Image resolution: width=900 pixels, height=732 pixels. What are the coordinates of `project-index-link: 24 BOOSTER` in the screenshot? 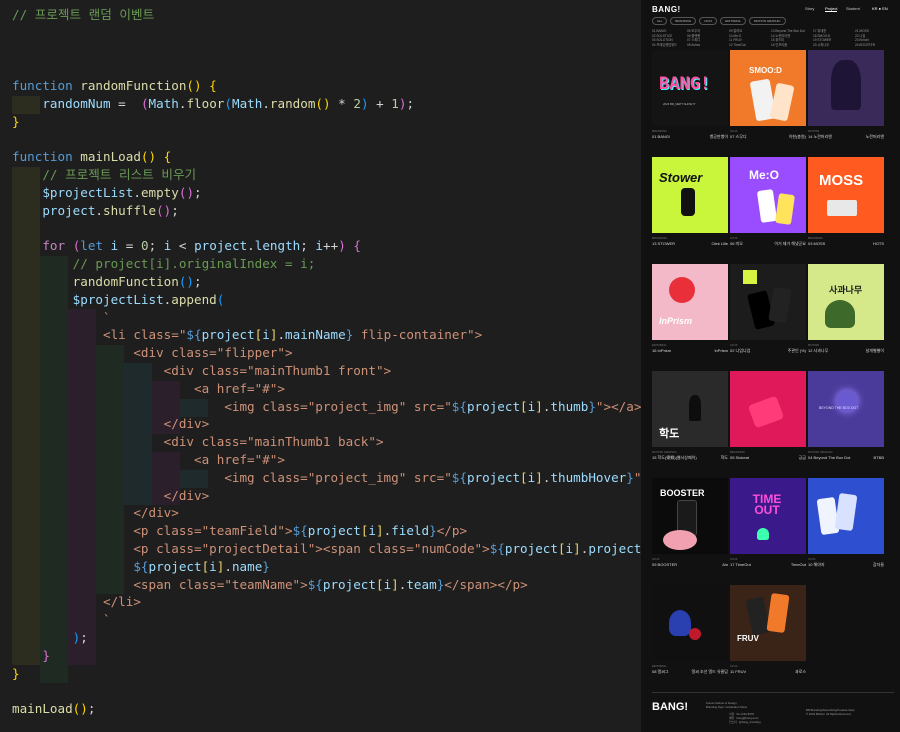 It's located at (865, 45).